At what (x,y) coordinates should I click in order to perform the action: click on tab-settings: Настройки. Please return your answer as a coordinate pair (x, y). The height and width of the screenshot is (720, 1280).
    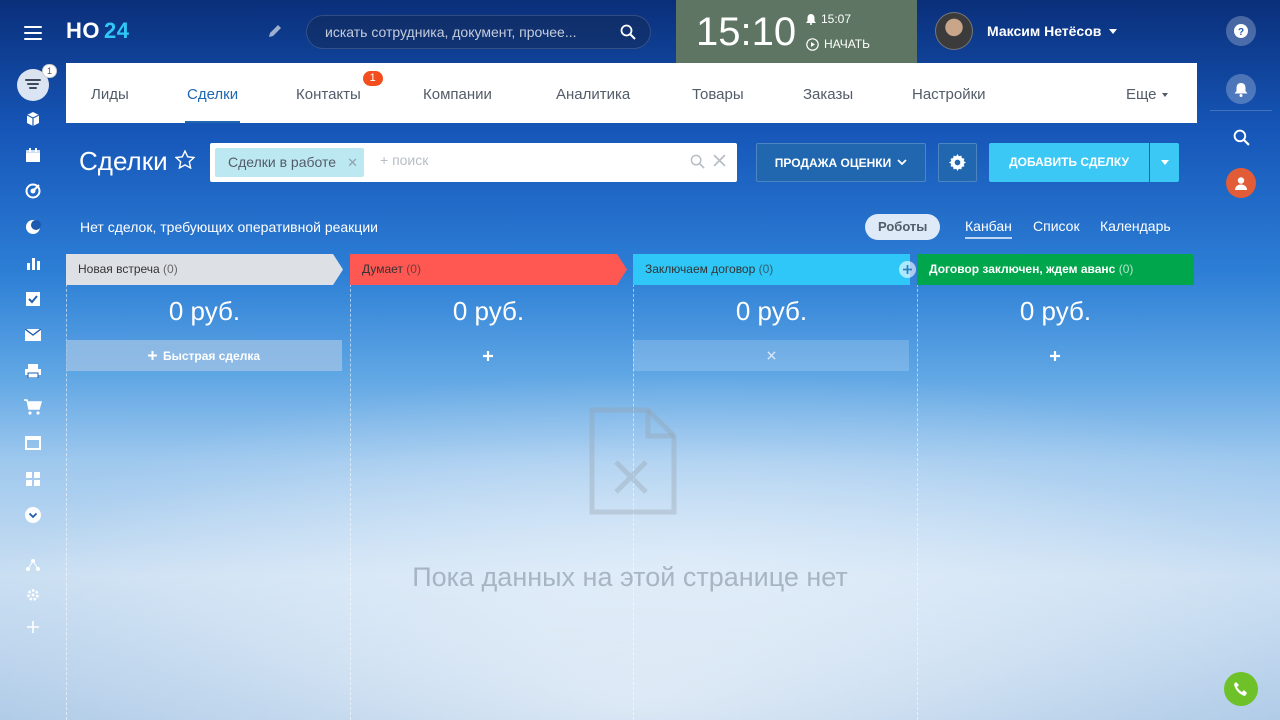
    Looking at the image, I should click on (949, 93).